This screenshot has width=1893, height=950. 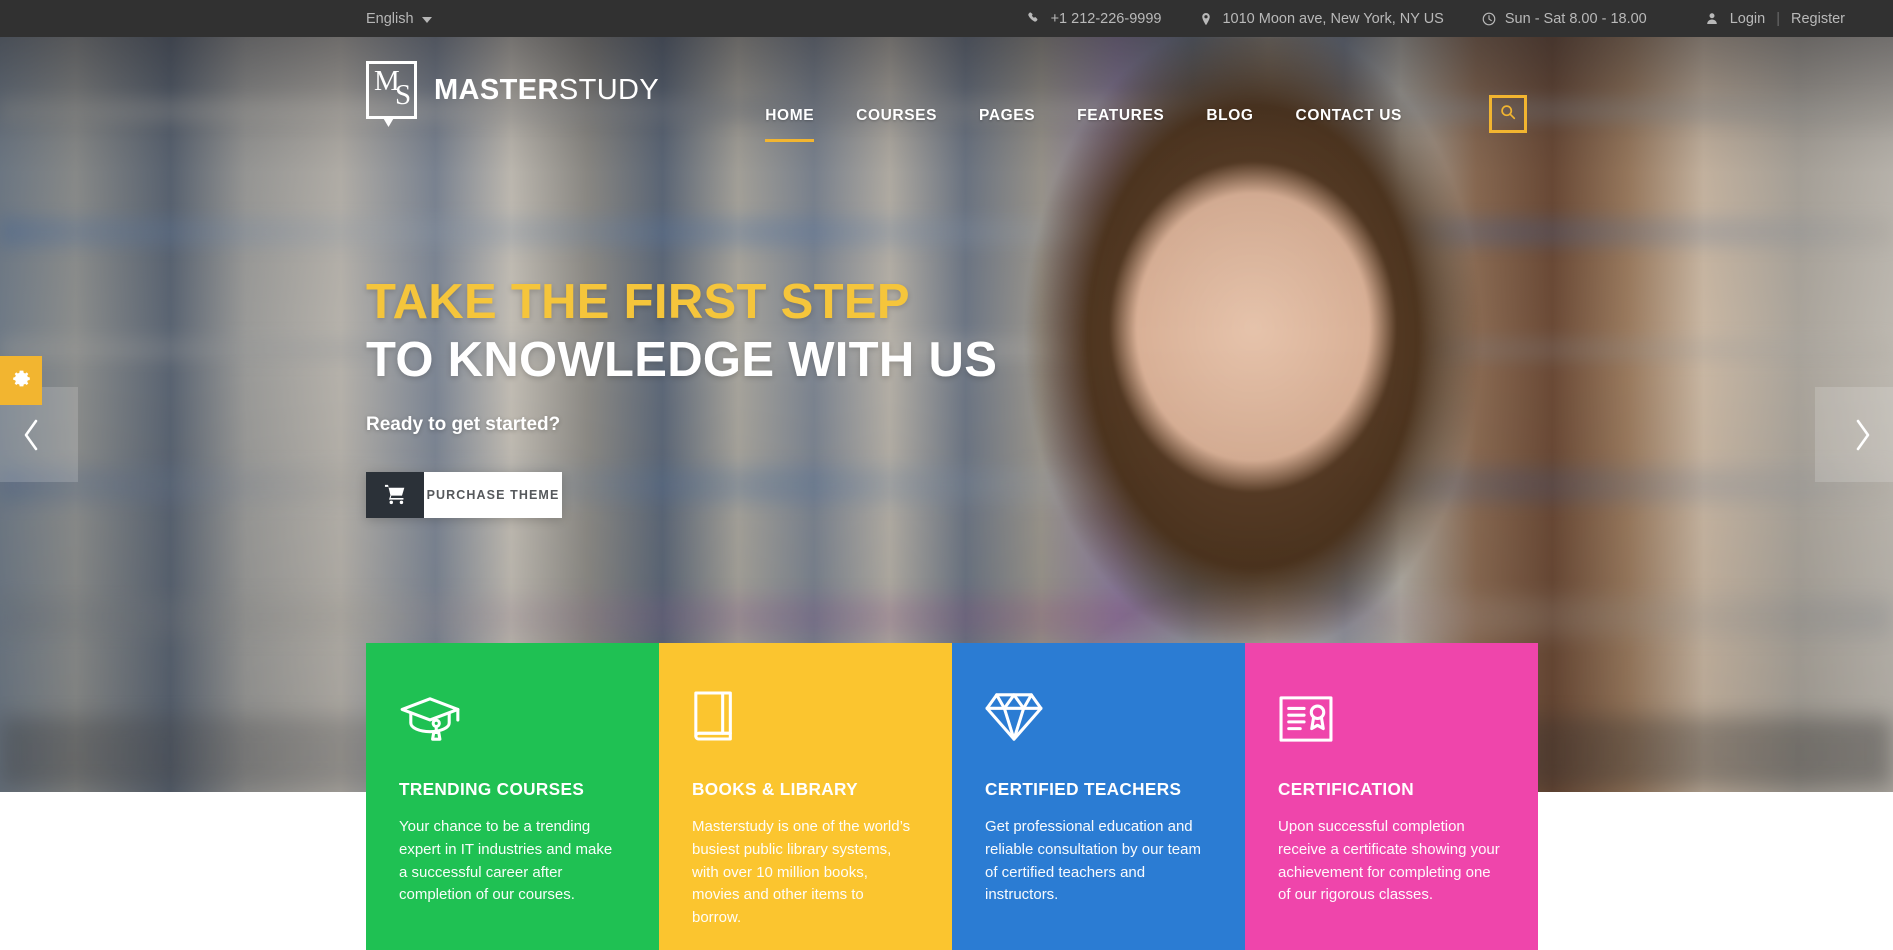 I want to click on feature-card-title: BOOKS & LIBRARY, so click(x=775, y=789).